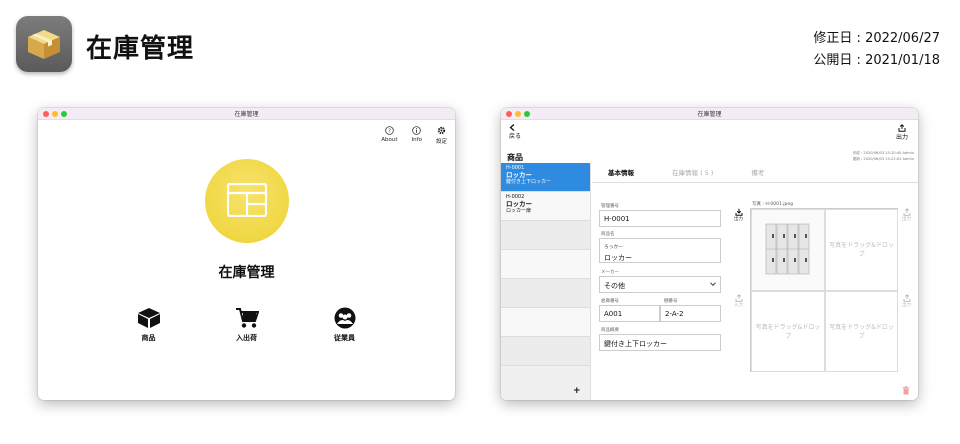 This screenshot has width=960, height=444. Describe the element at coordinates (692, 172) in the screenshot. I see `tab-stock-info: 在庫情報 ( 5 )` at that location.